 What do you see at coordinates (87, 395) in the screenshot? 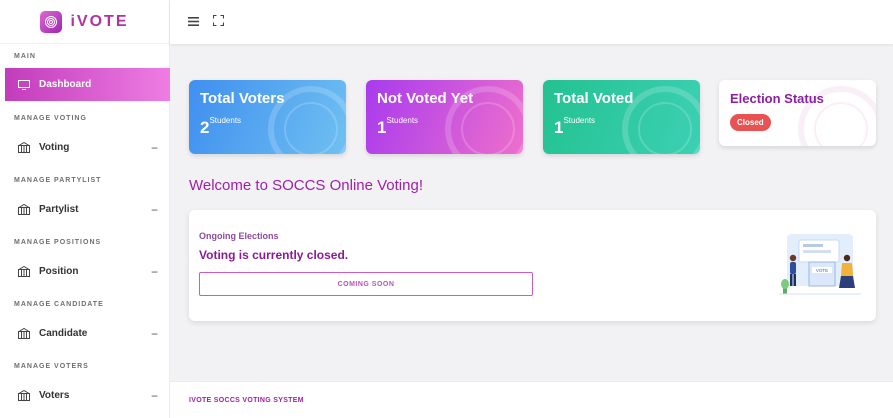
I see `sidebar-item-voters: Voters −` at bounding box center [87, 395].